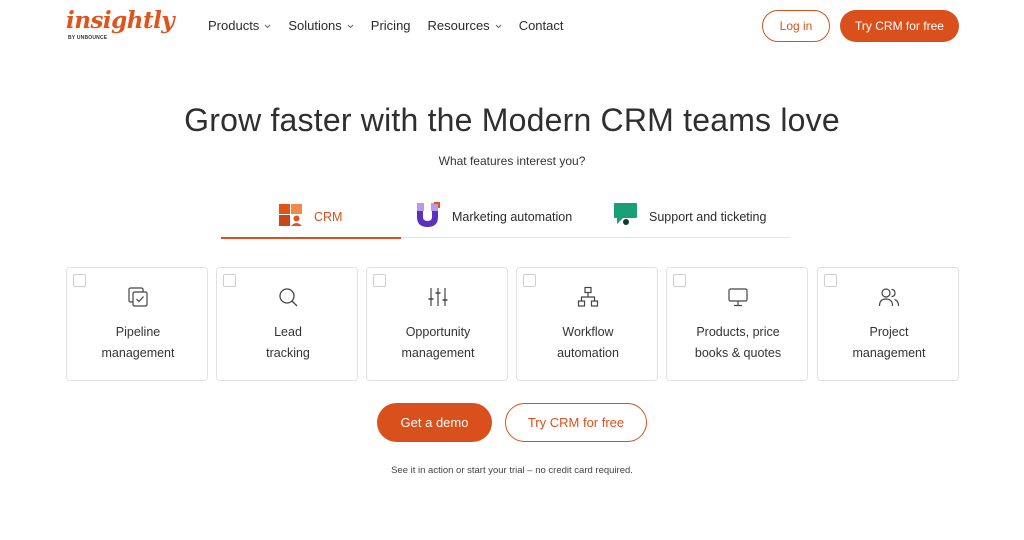 The height and width of the screenshot is (540, 1024). What do you see at coordinates (889, 342) in the screenshot?
I see `feature-card-label: Project management` at bounding box center [889, 342].